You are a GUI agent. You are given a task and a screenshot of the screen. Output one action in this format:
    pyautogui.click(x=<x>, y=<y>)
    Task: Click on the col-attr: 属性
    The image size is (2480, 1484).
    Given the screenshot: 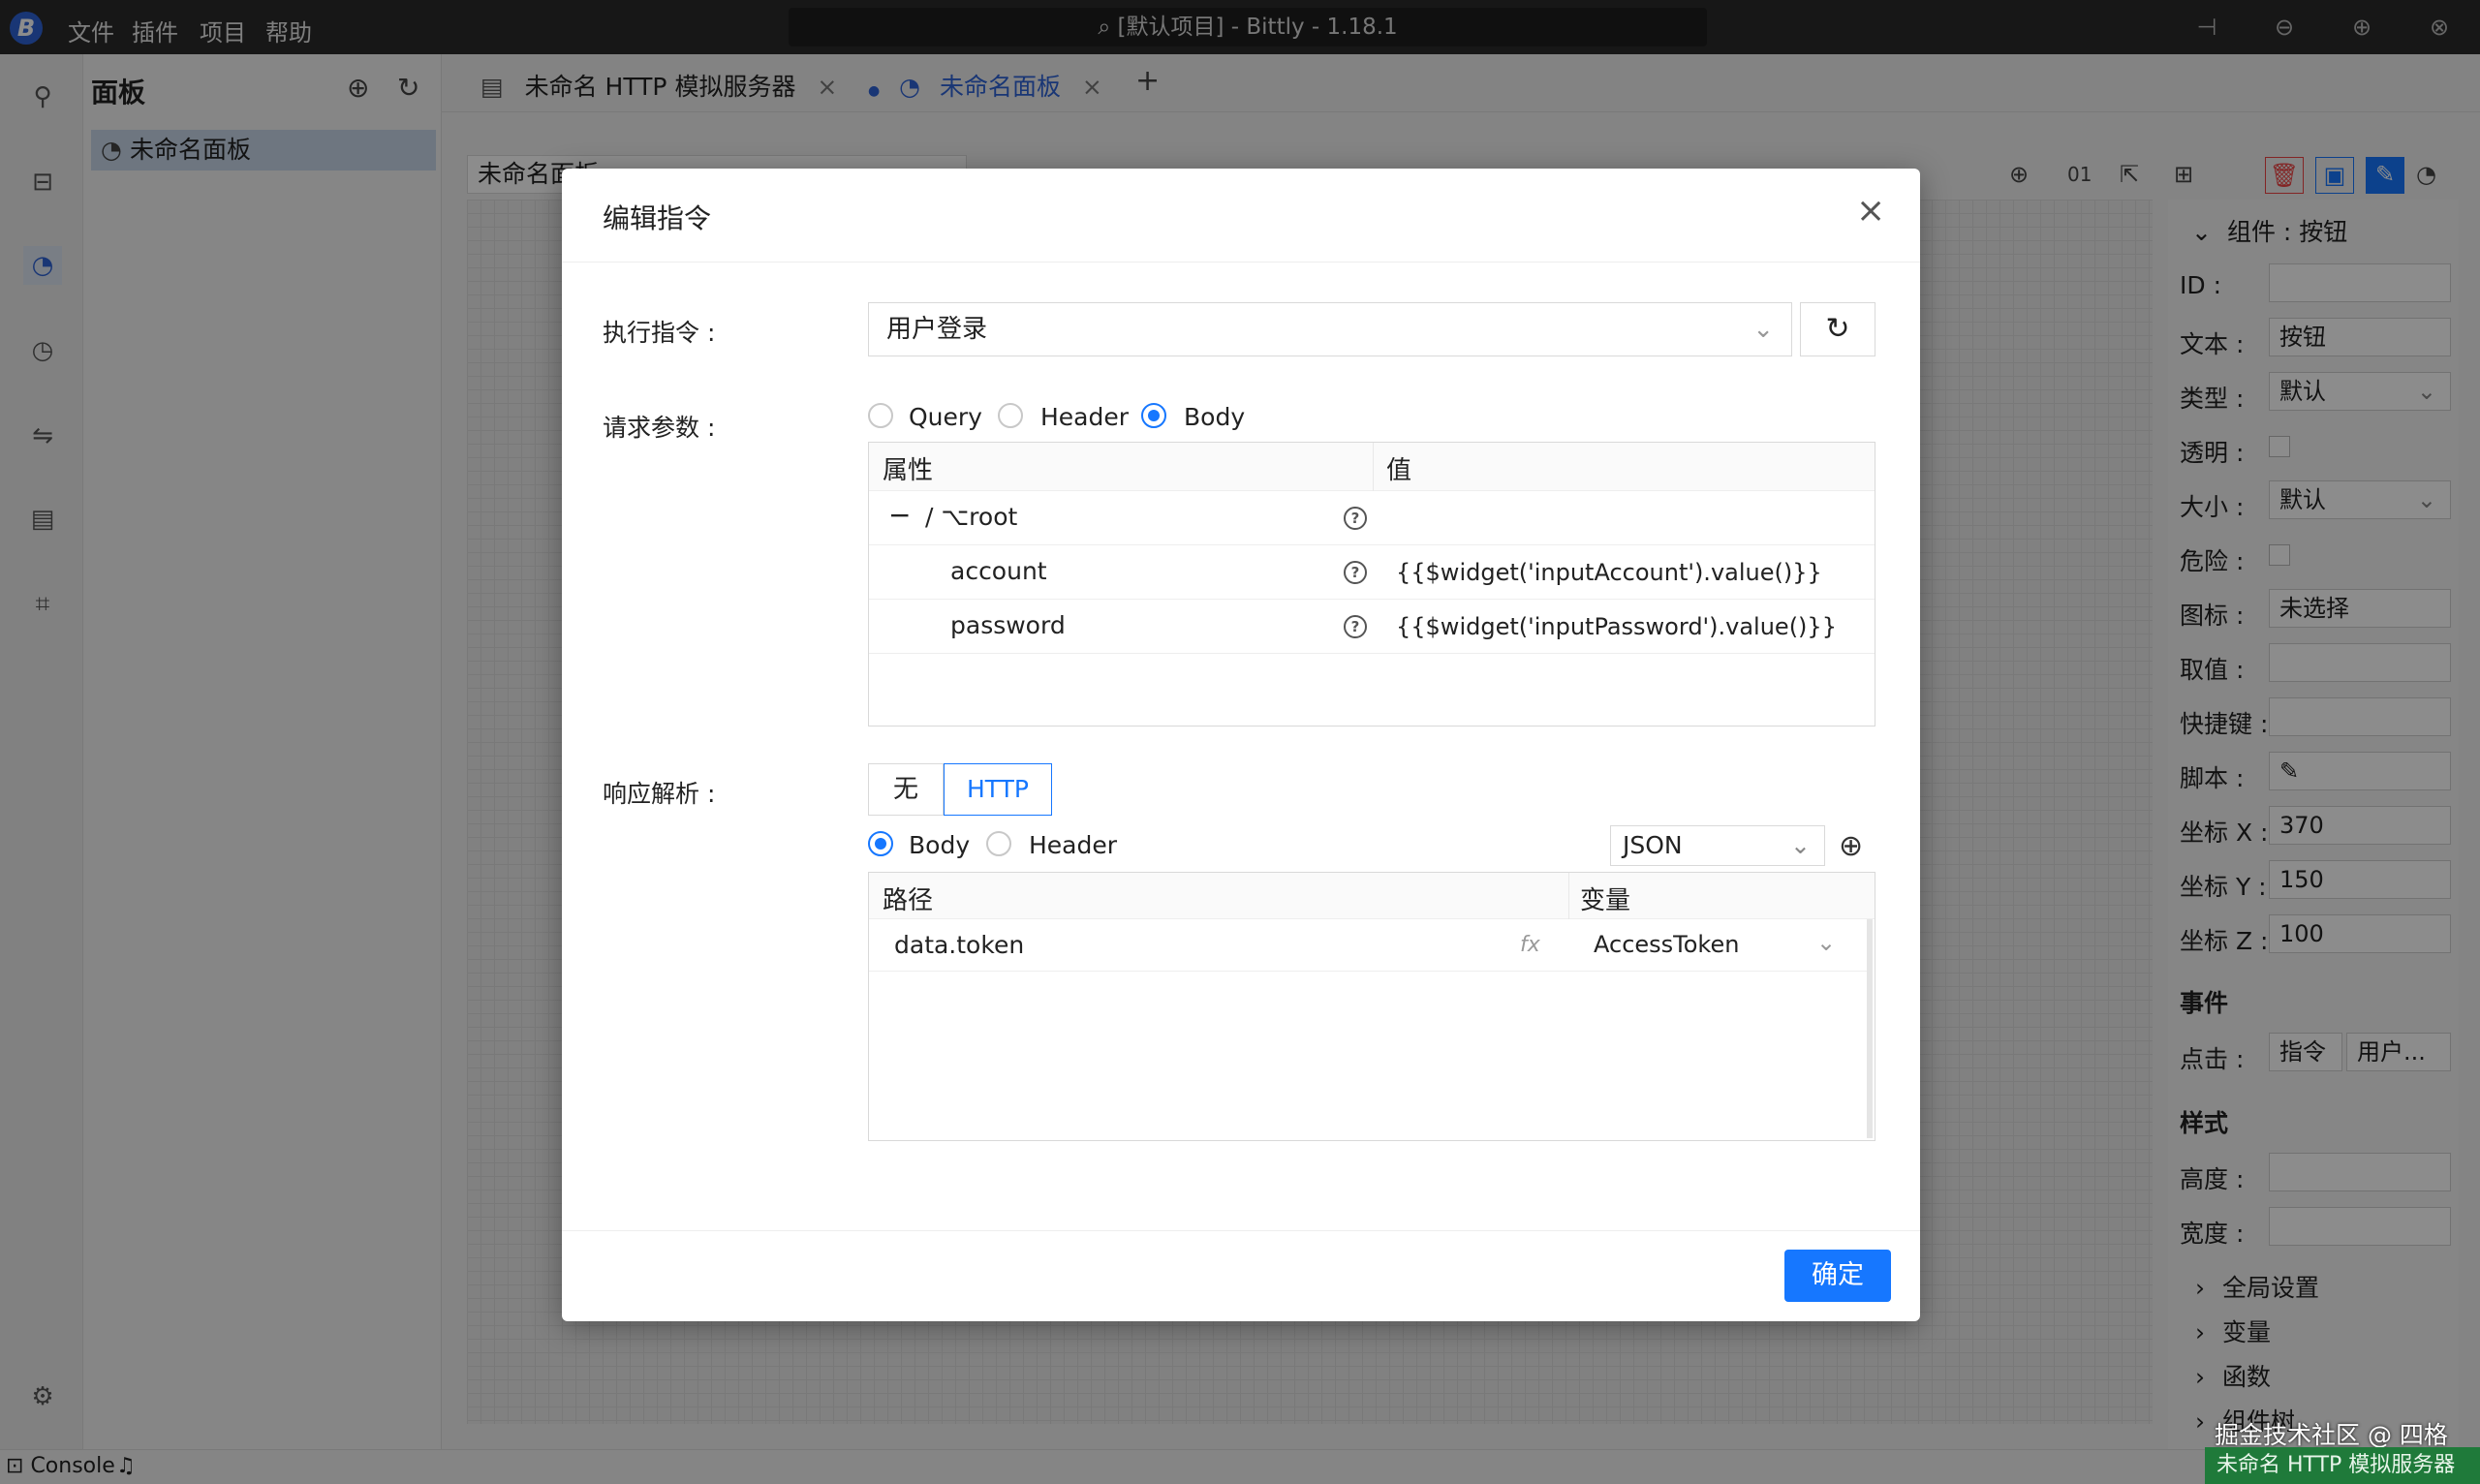 What is the action you would take?
    pyautogui.click(x=908, y=470)
    